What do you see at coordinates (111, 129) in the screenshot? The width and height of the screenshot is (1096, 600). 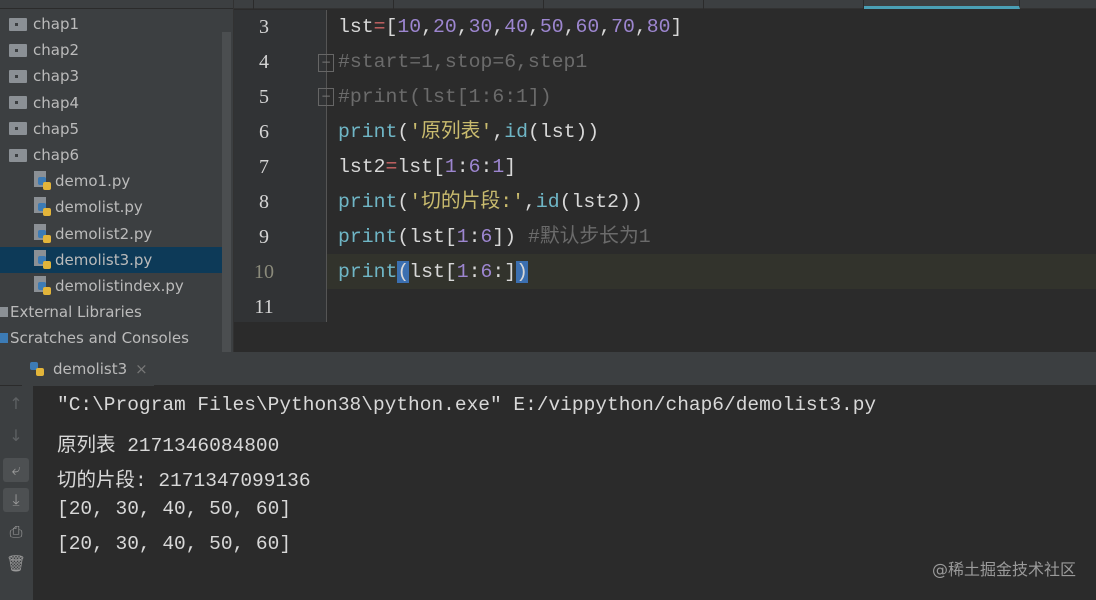 I see `tree-folder: chap5` at bounding box center [111, 129].